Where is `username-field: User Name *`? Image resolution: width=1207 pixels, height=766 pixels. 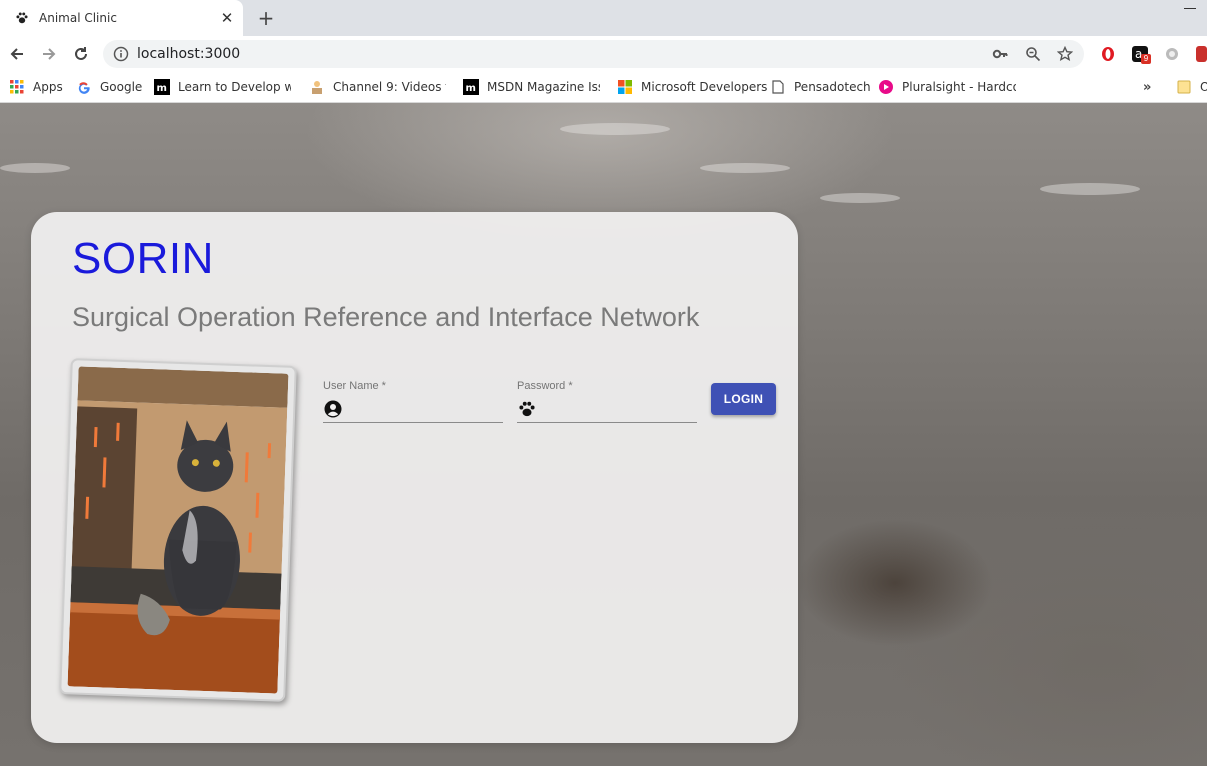
username-field: User Name * is located at coordinates (413, 400).